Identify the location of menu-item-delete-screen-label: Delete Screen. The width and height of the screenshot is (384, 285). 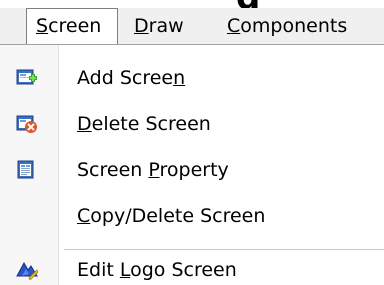
(144, 124).